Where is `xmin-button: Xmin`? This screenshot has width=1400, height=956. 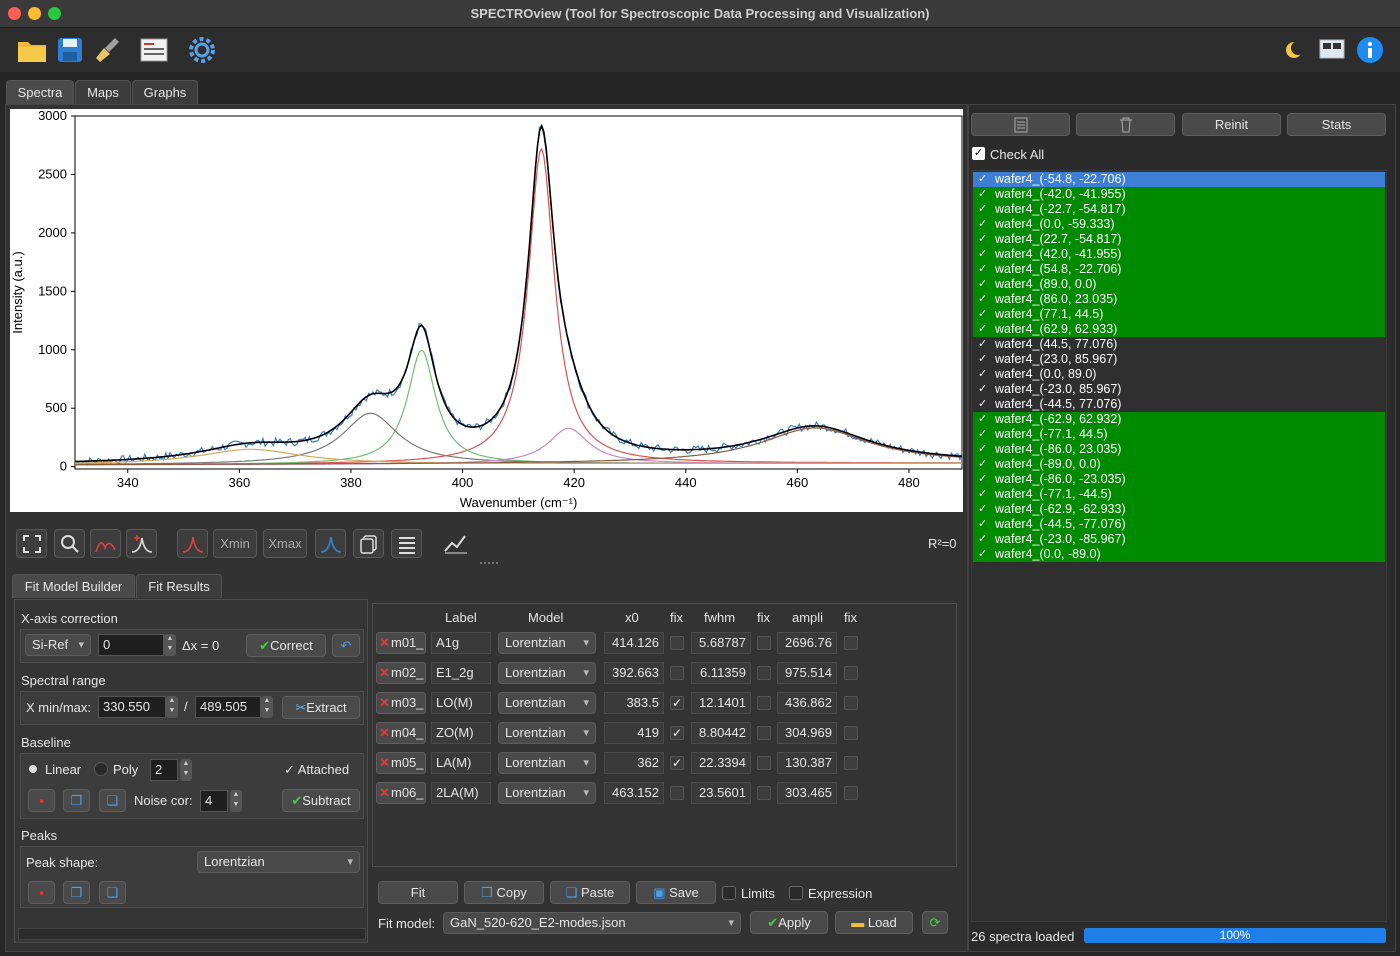
xmin-button: Xmin is located at coordinates (235, 543).